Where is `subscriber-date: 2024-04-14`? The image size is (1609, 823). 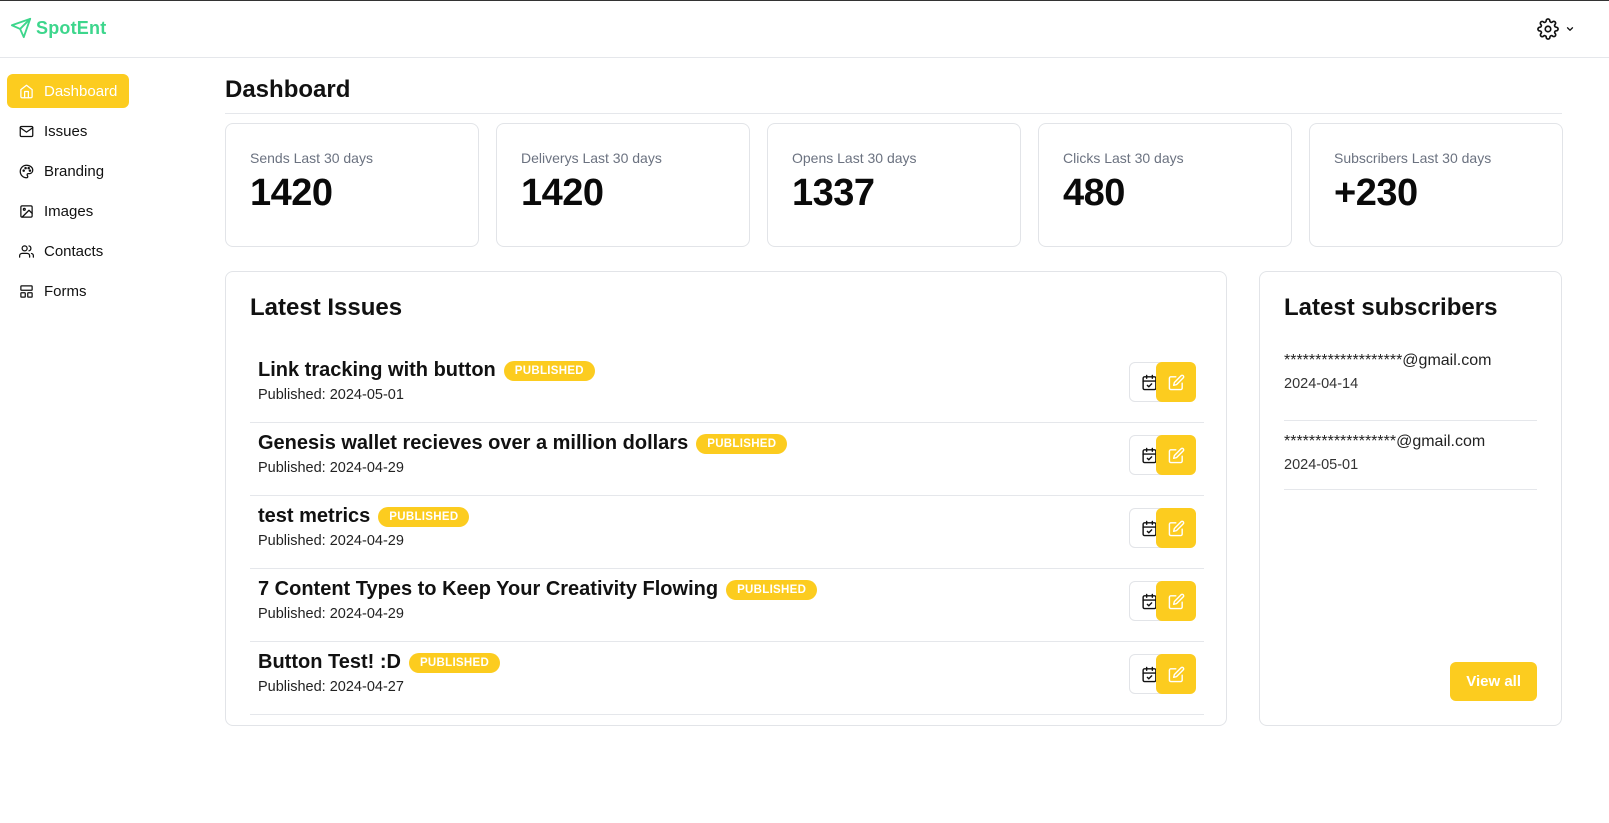
subscriber-date: 2024-04-14 is located at coordinates (1321, 384).